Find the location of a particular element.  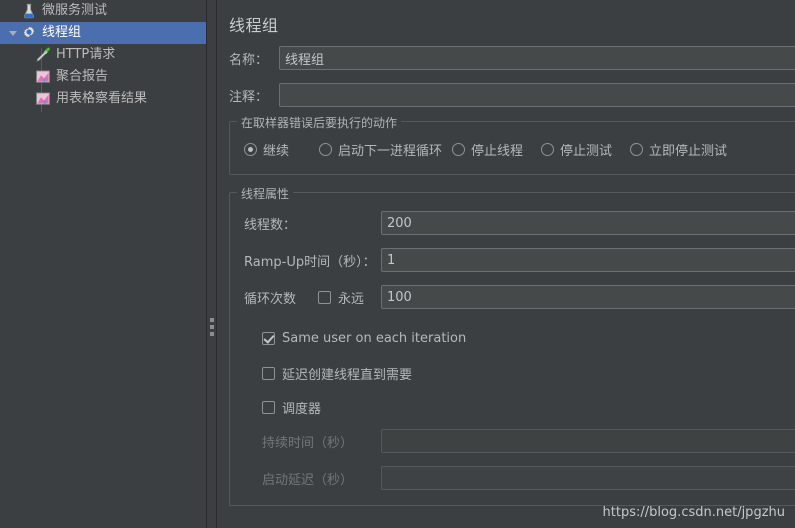

tree-item-label: 微服务测试 is located at coordinates (75, 10).